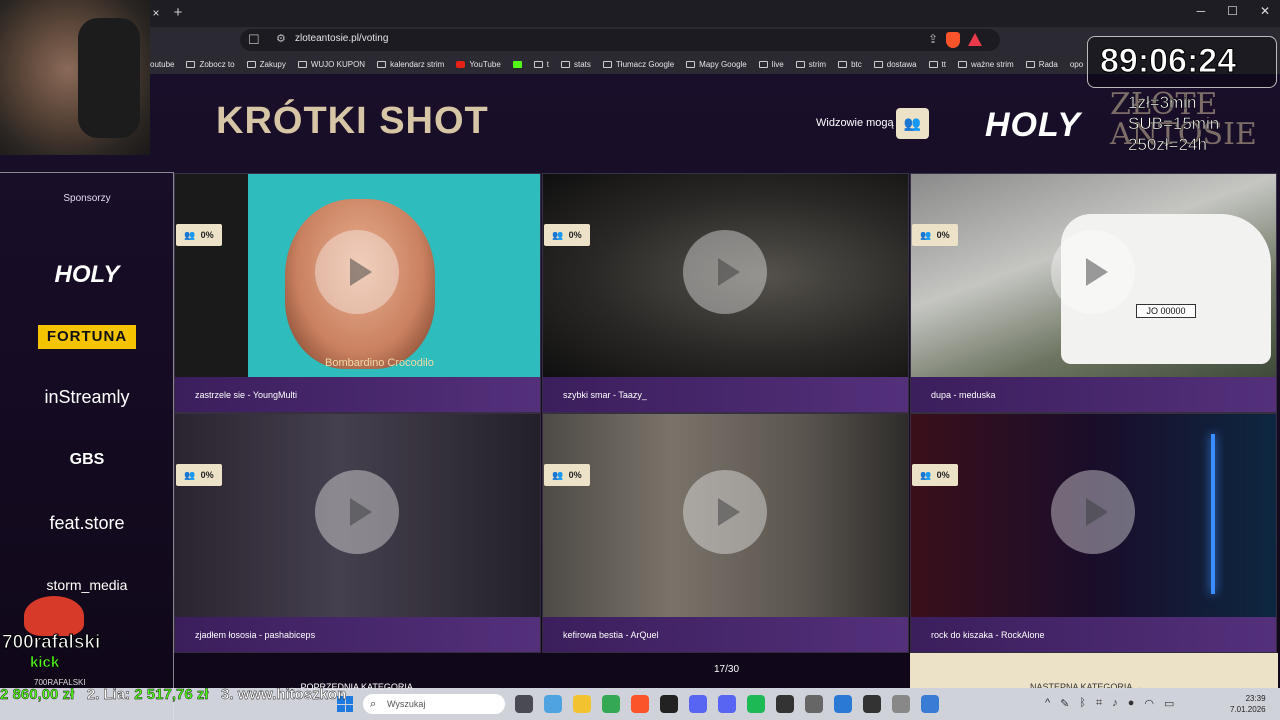  I want to click on spotify-icon, so click(756, 704).